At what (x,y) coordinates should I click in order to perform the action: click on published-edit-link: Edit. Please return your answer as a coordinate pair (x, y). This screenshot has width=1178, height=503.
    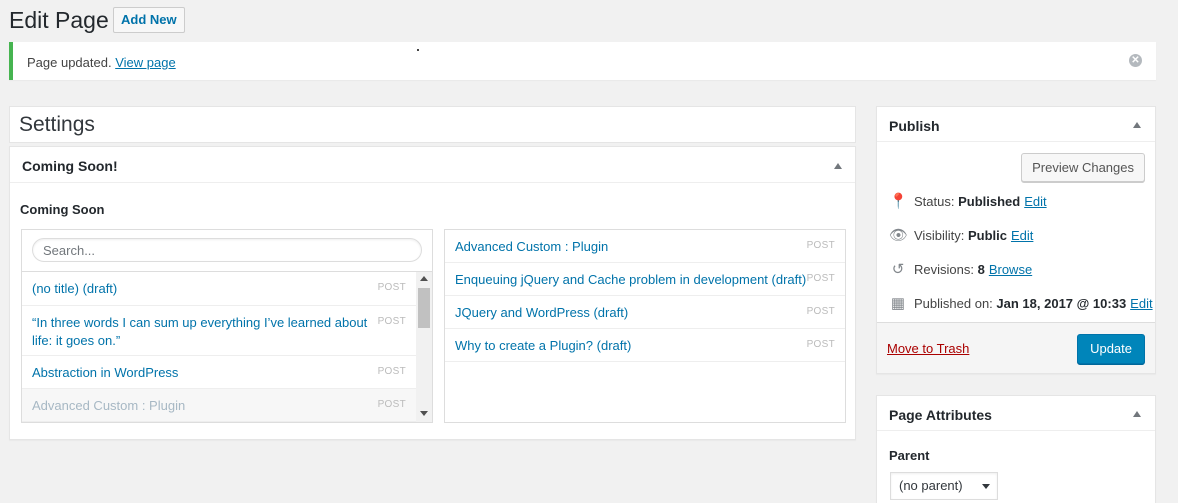
    Looking at the image, I should click on (1141, 303).